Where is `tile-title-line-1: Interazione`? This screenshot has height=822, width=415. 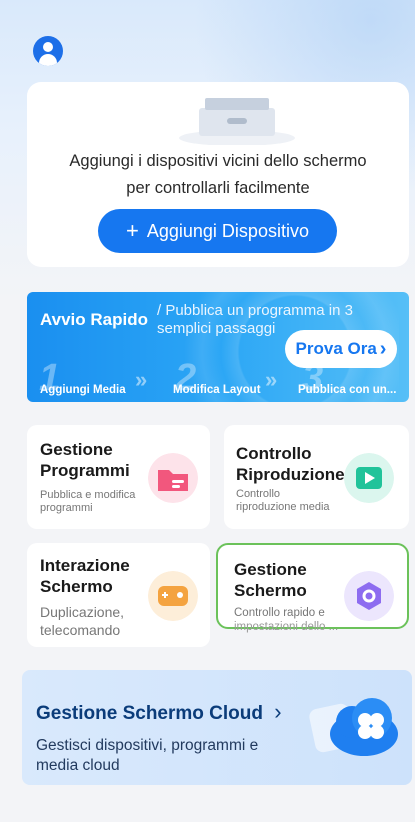 tile-title-line-1: Interazione is located at coordinates (85, 565).